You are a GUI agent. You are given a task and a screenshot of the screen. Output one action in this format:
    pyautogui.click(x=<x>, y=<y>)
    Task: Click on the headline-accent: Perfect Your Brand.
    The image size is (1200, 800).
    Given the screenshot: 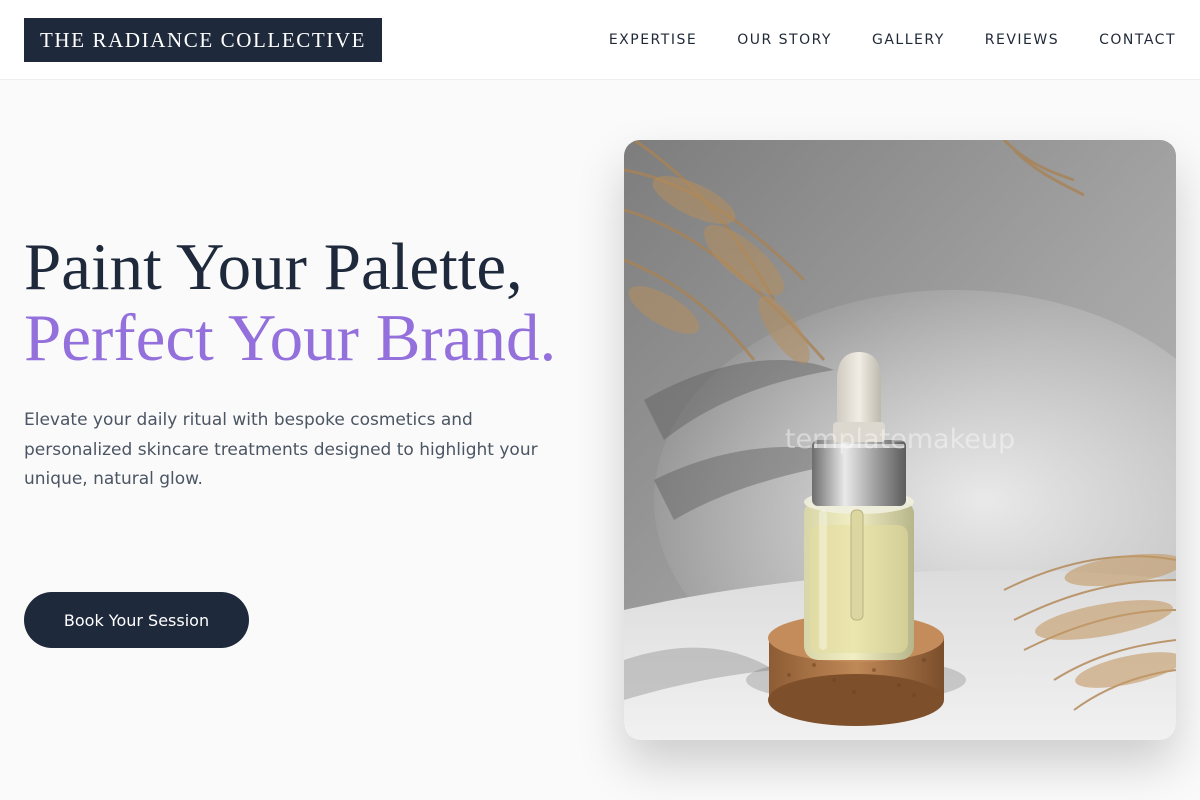 What is the action you would take?
    pyautogui.click(x=290, y=338)
    